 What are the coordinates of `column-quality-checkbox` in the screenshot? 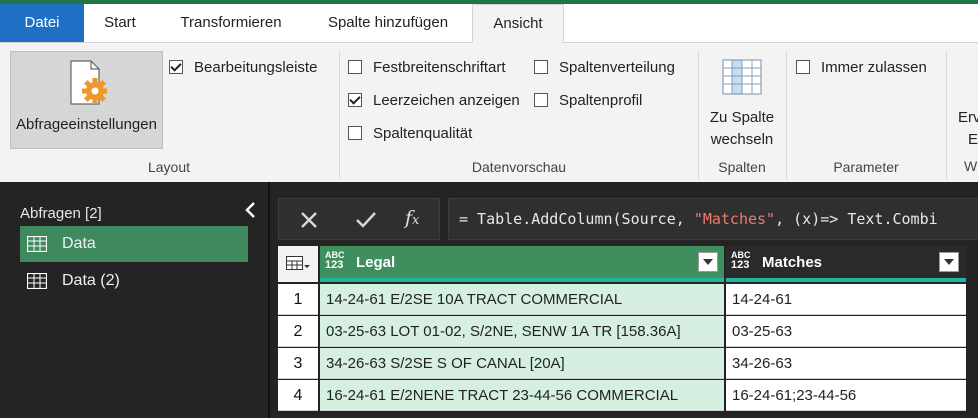 It's located at (355, 133).